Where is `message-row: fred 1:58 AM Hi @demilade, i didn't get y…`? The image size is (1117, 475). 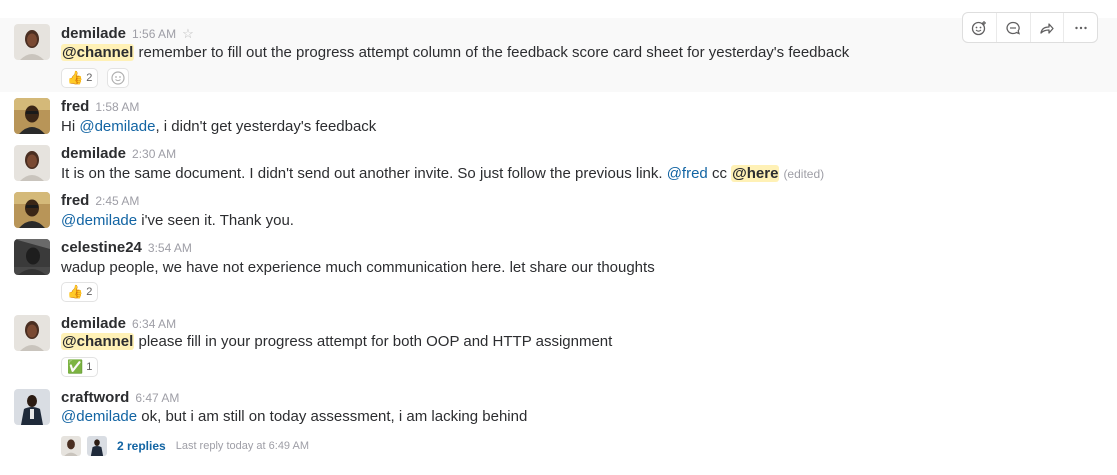 message-row: fred 1:58 AM Hi @demilade, i didn't get y… is located at coordinates (558, 115).